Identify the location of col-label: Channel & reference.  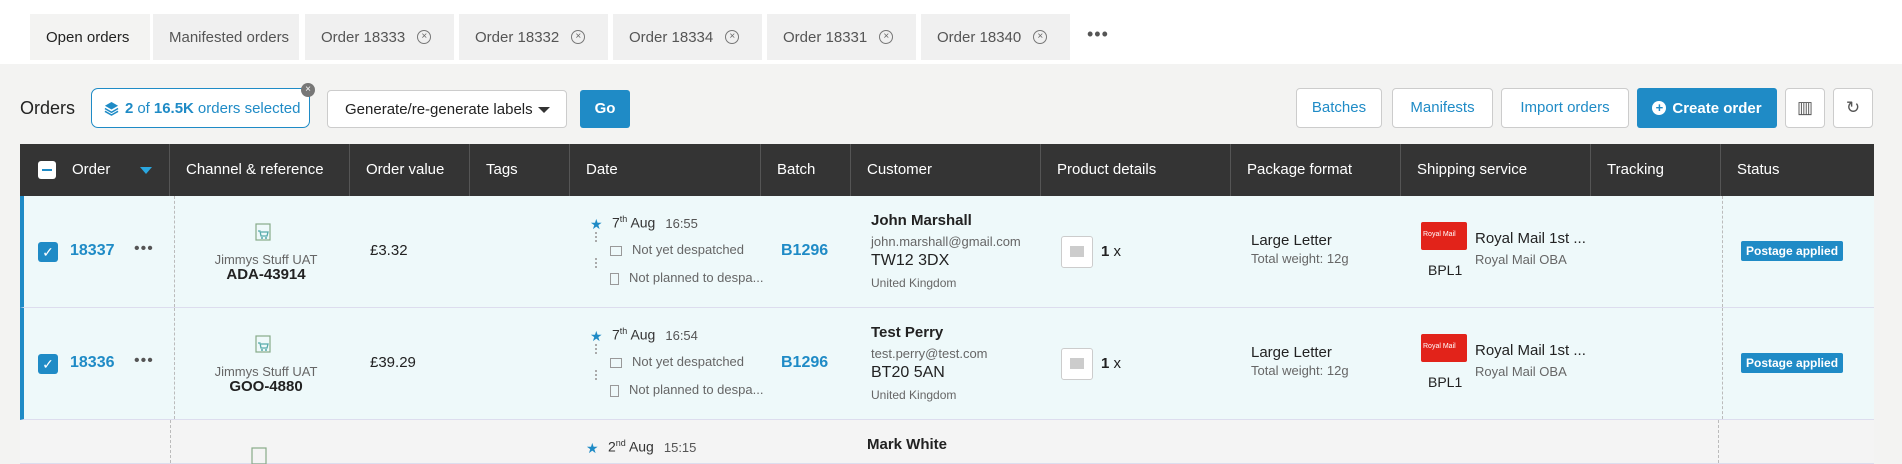
(255, 169).